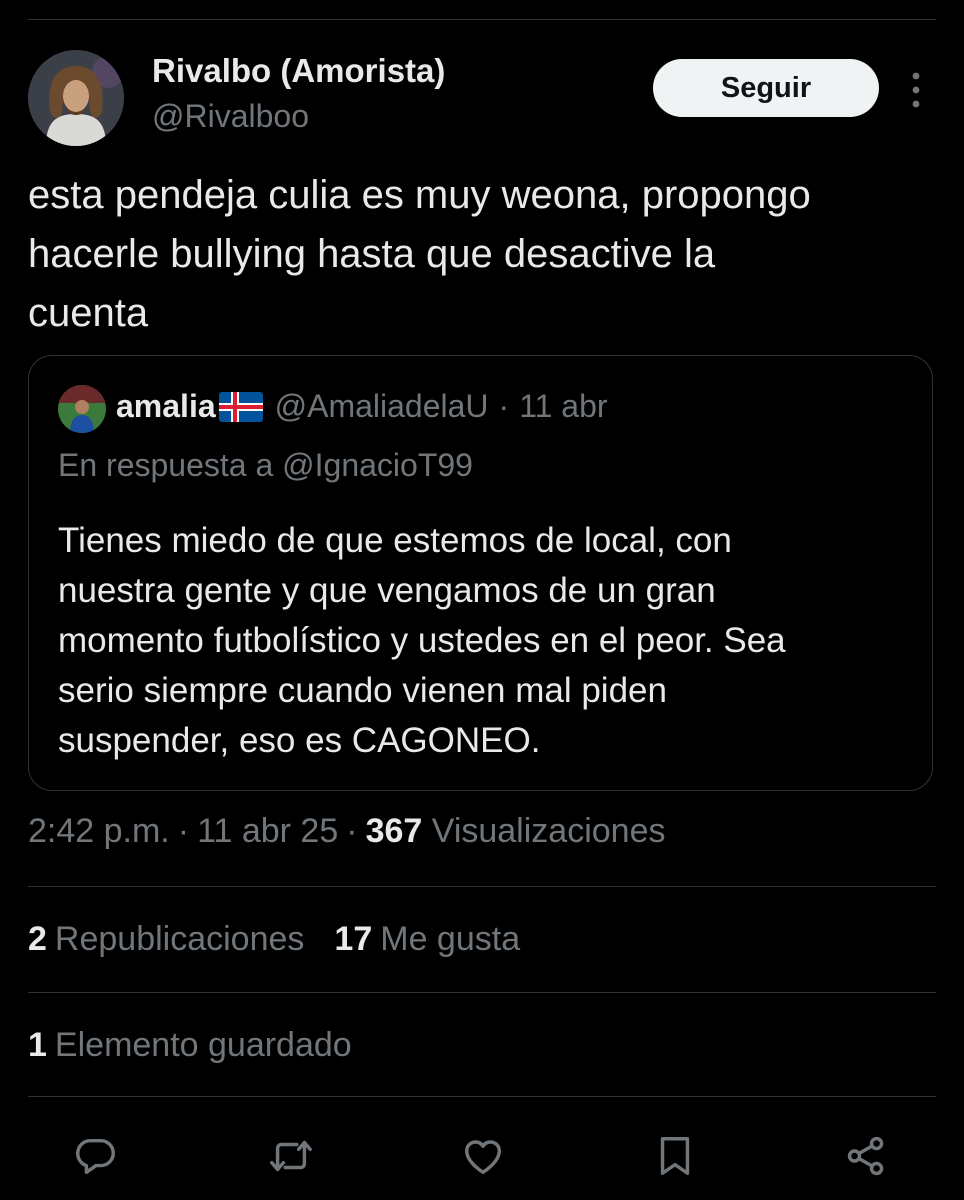  I want to click on top-divider, so click(482, 19).